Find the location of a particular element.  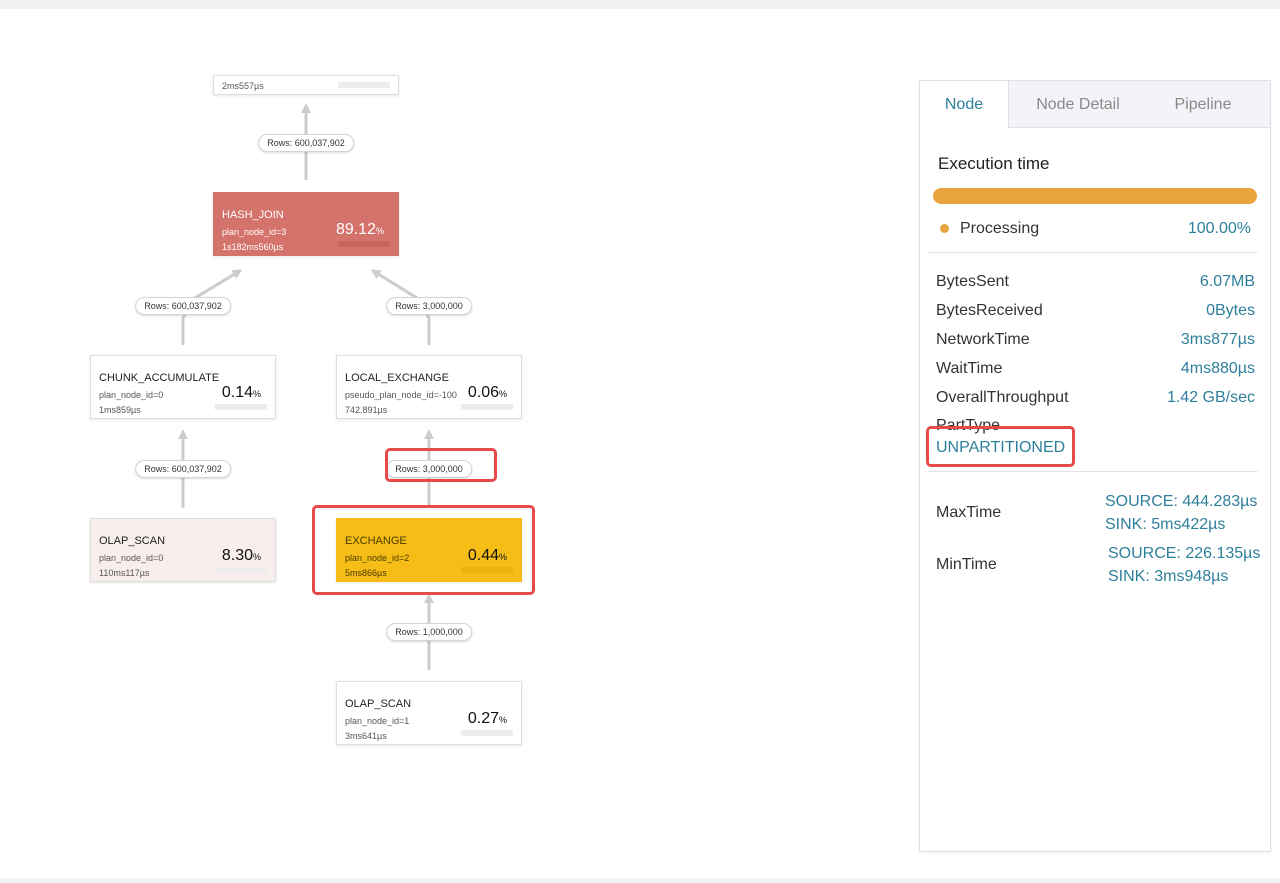

edge-rows-label: Rows: 1,000,000 is located at coordinates (429, 632).